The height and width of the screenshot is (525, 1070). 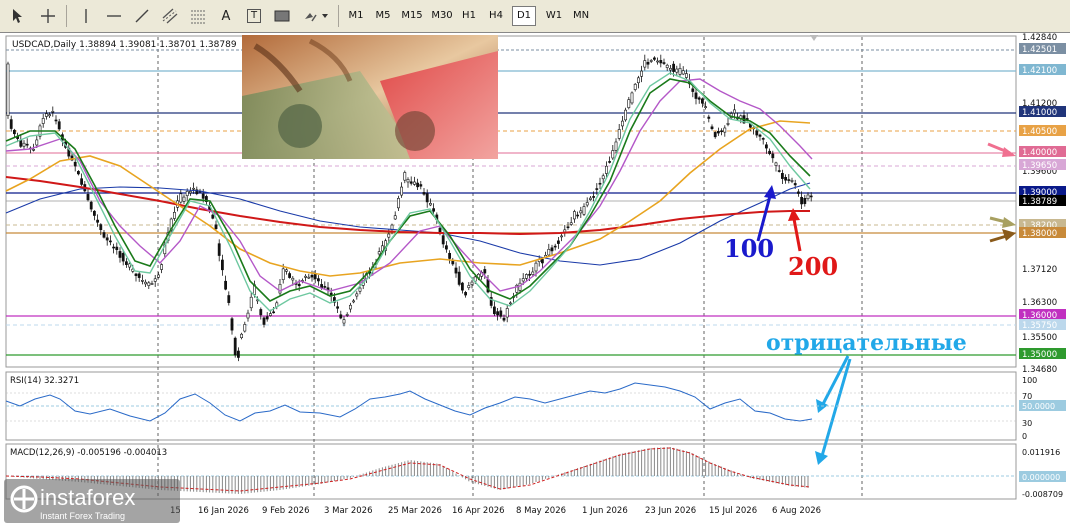 What do you see at coordinates (442, 16) in the screenshot?
I see `tf-m30: M30` at bounding box center [442, 16].